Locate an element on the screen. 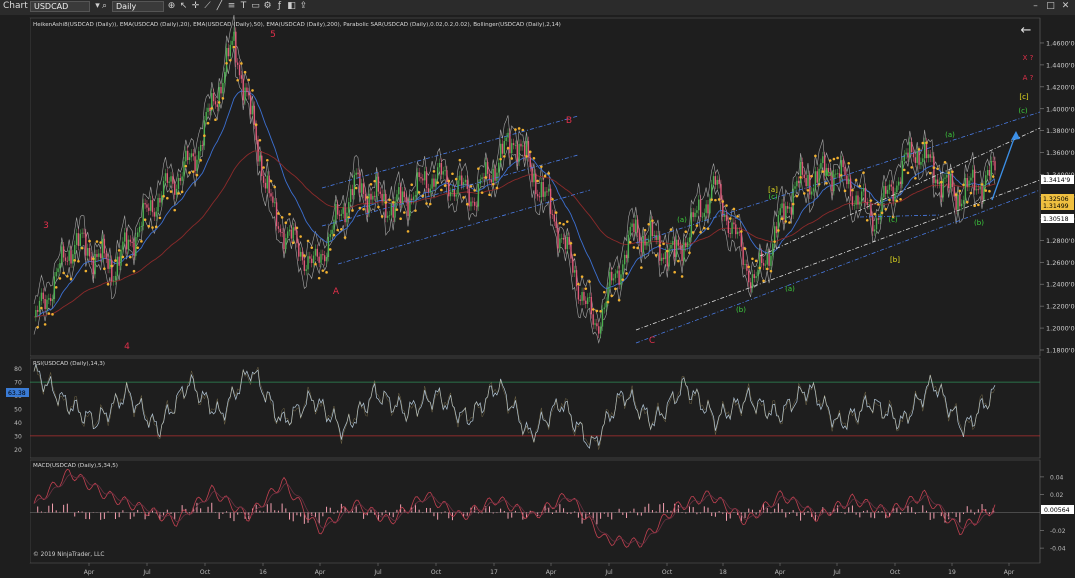 The image size is (1075, 578). properties-icon: ⚙ is located at coordinates (267, 6).